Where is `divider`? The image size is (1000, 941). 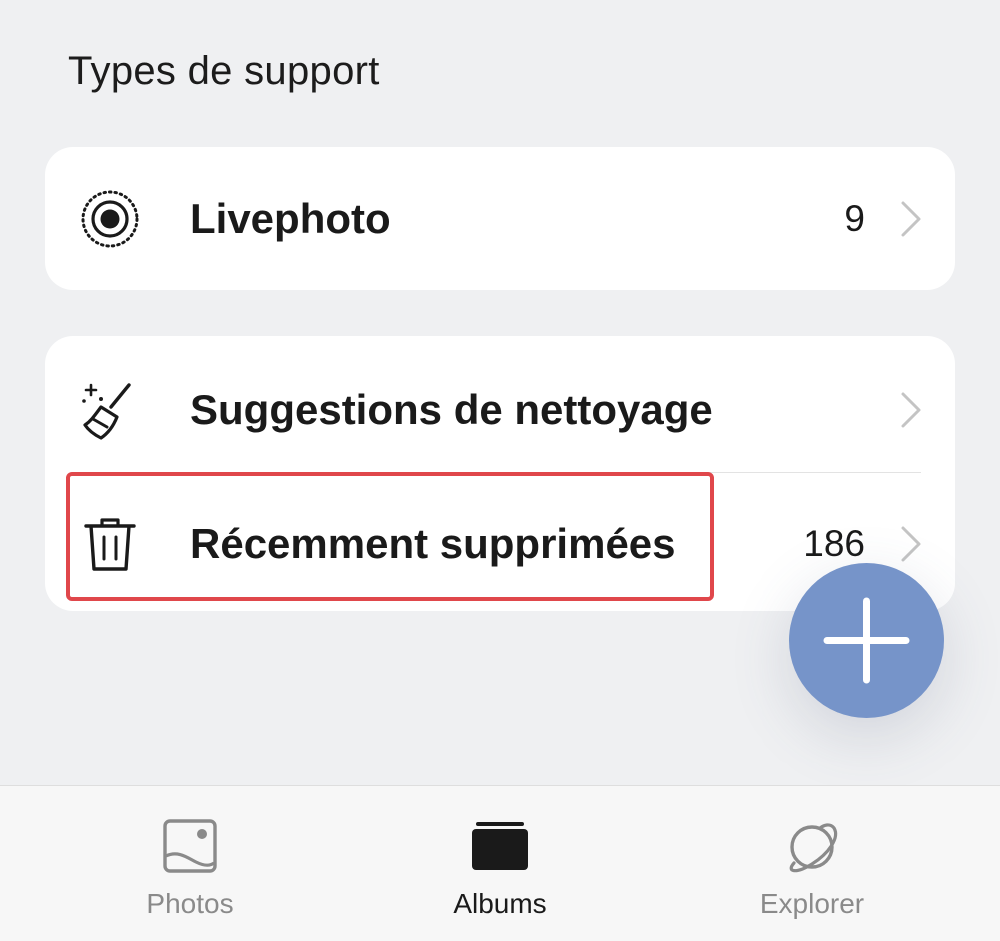 divider is located at coordinates (555, 472).